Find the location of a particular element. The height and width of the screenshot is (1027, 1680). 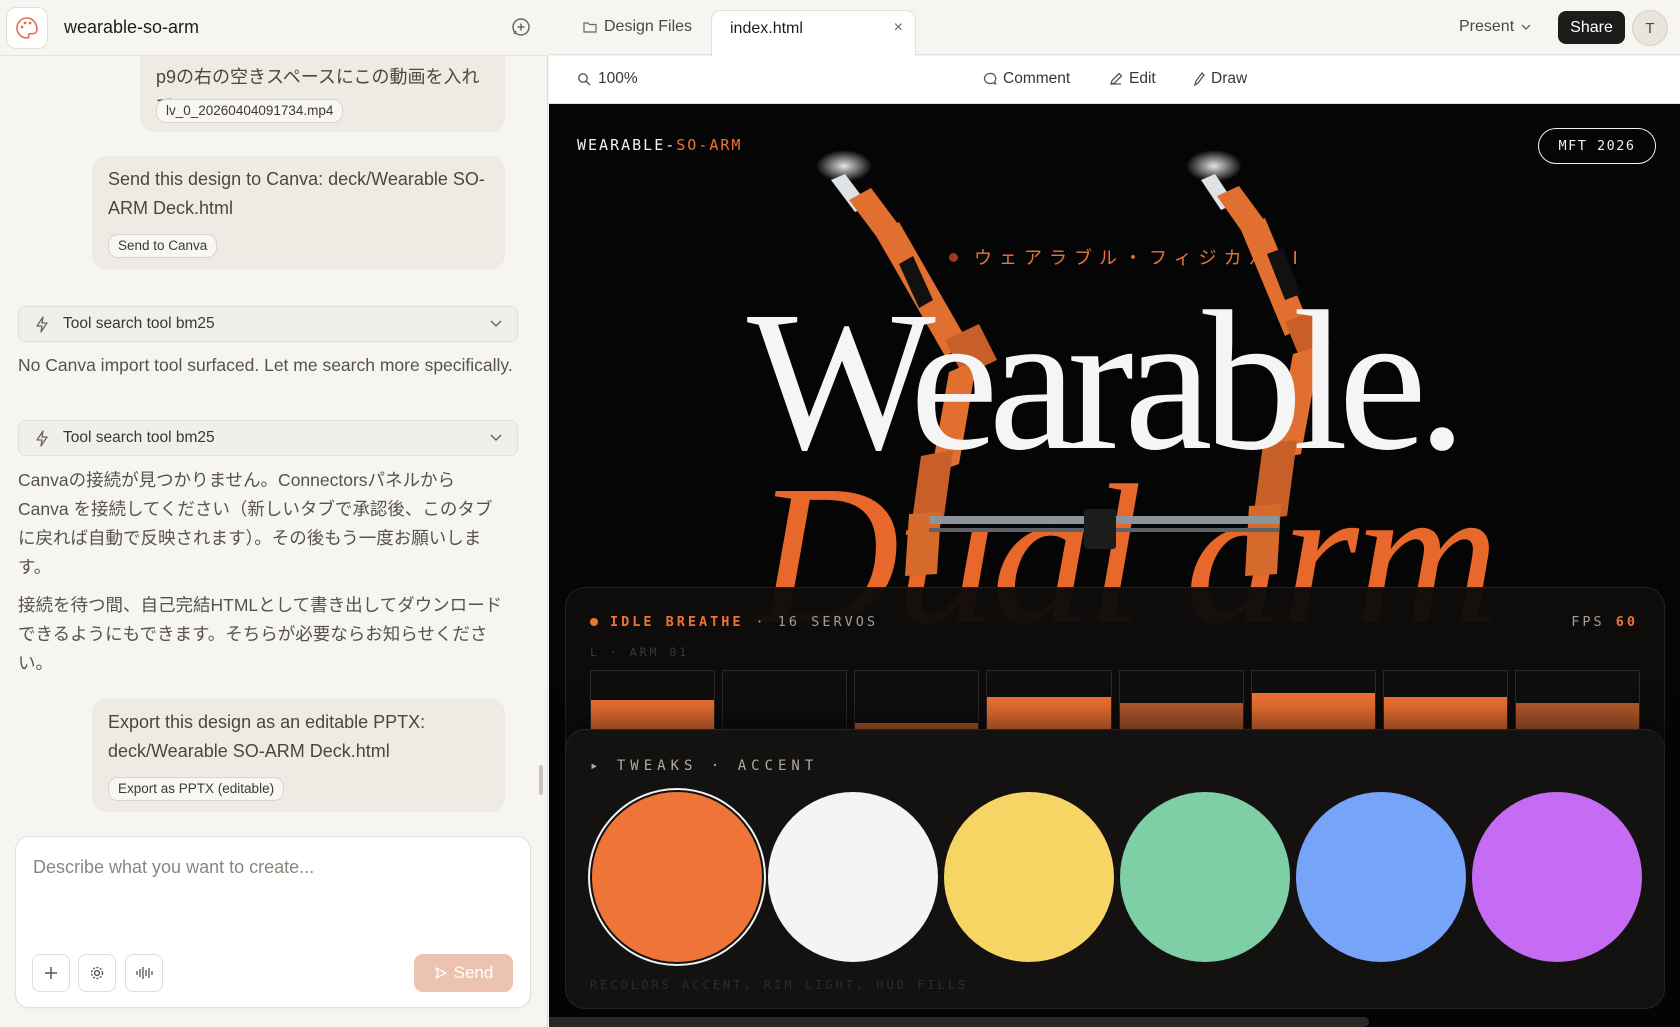

fps-readout: FPS 60 is located at coordinates (1604, 622).